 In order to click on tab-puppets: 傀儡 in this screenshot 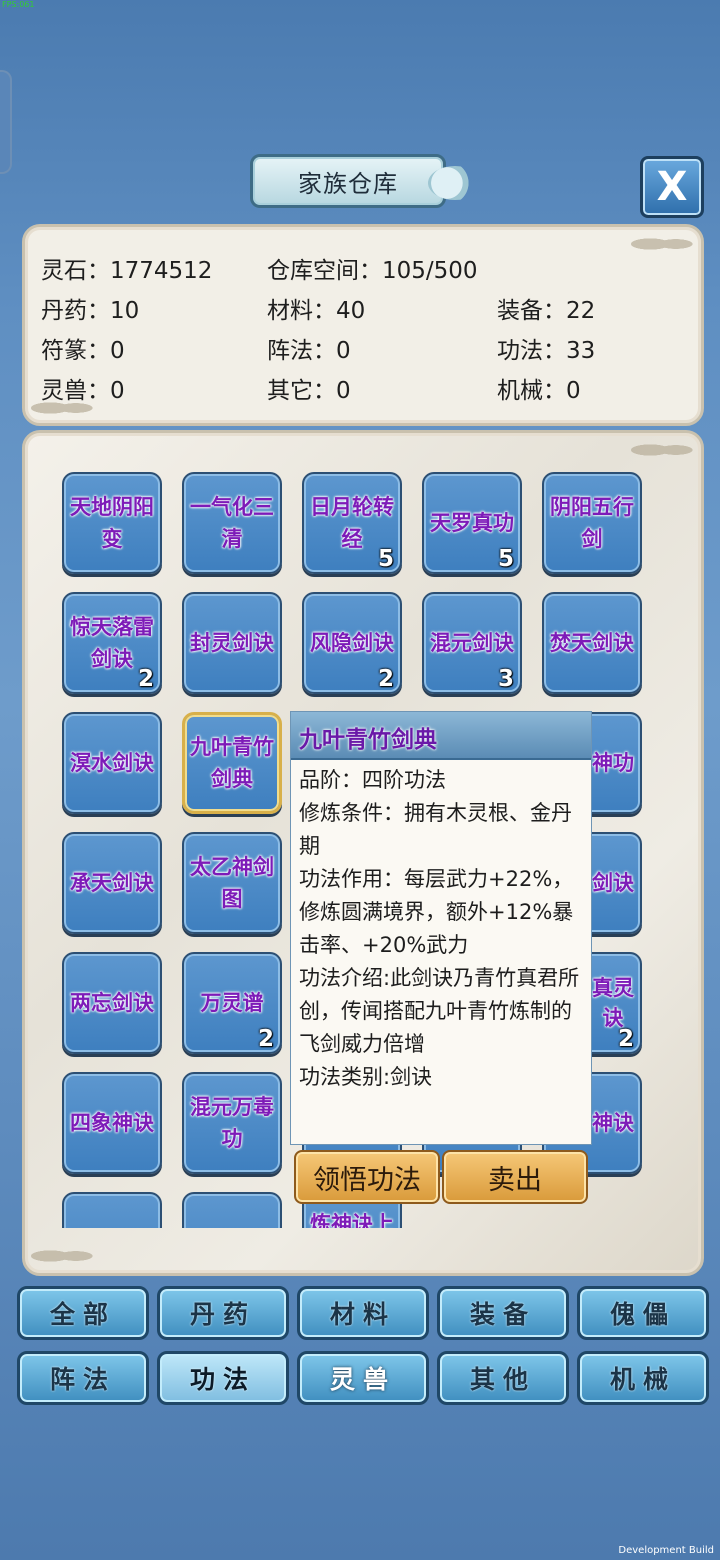, I will do `click(643, 1313)`.